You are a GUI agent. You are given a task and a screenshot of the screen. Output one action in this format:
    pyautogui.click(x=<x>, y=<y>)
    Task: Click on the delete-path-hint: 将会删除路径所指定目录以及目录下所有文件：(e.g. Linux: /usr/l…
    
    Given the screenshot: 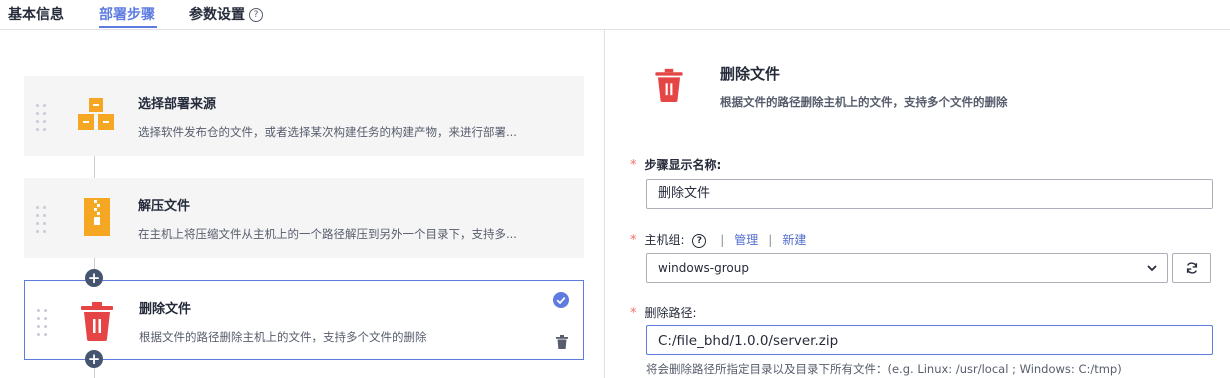 What is the action you would take?
    pyautogui.click(x=884, y=369)
    